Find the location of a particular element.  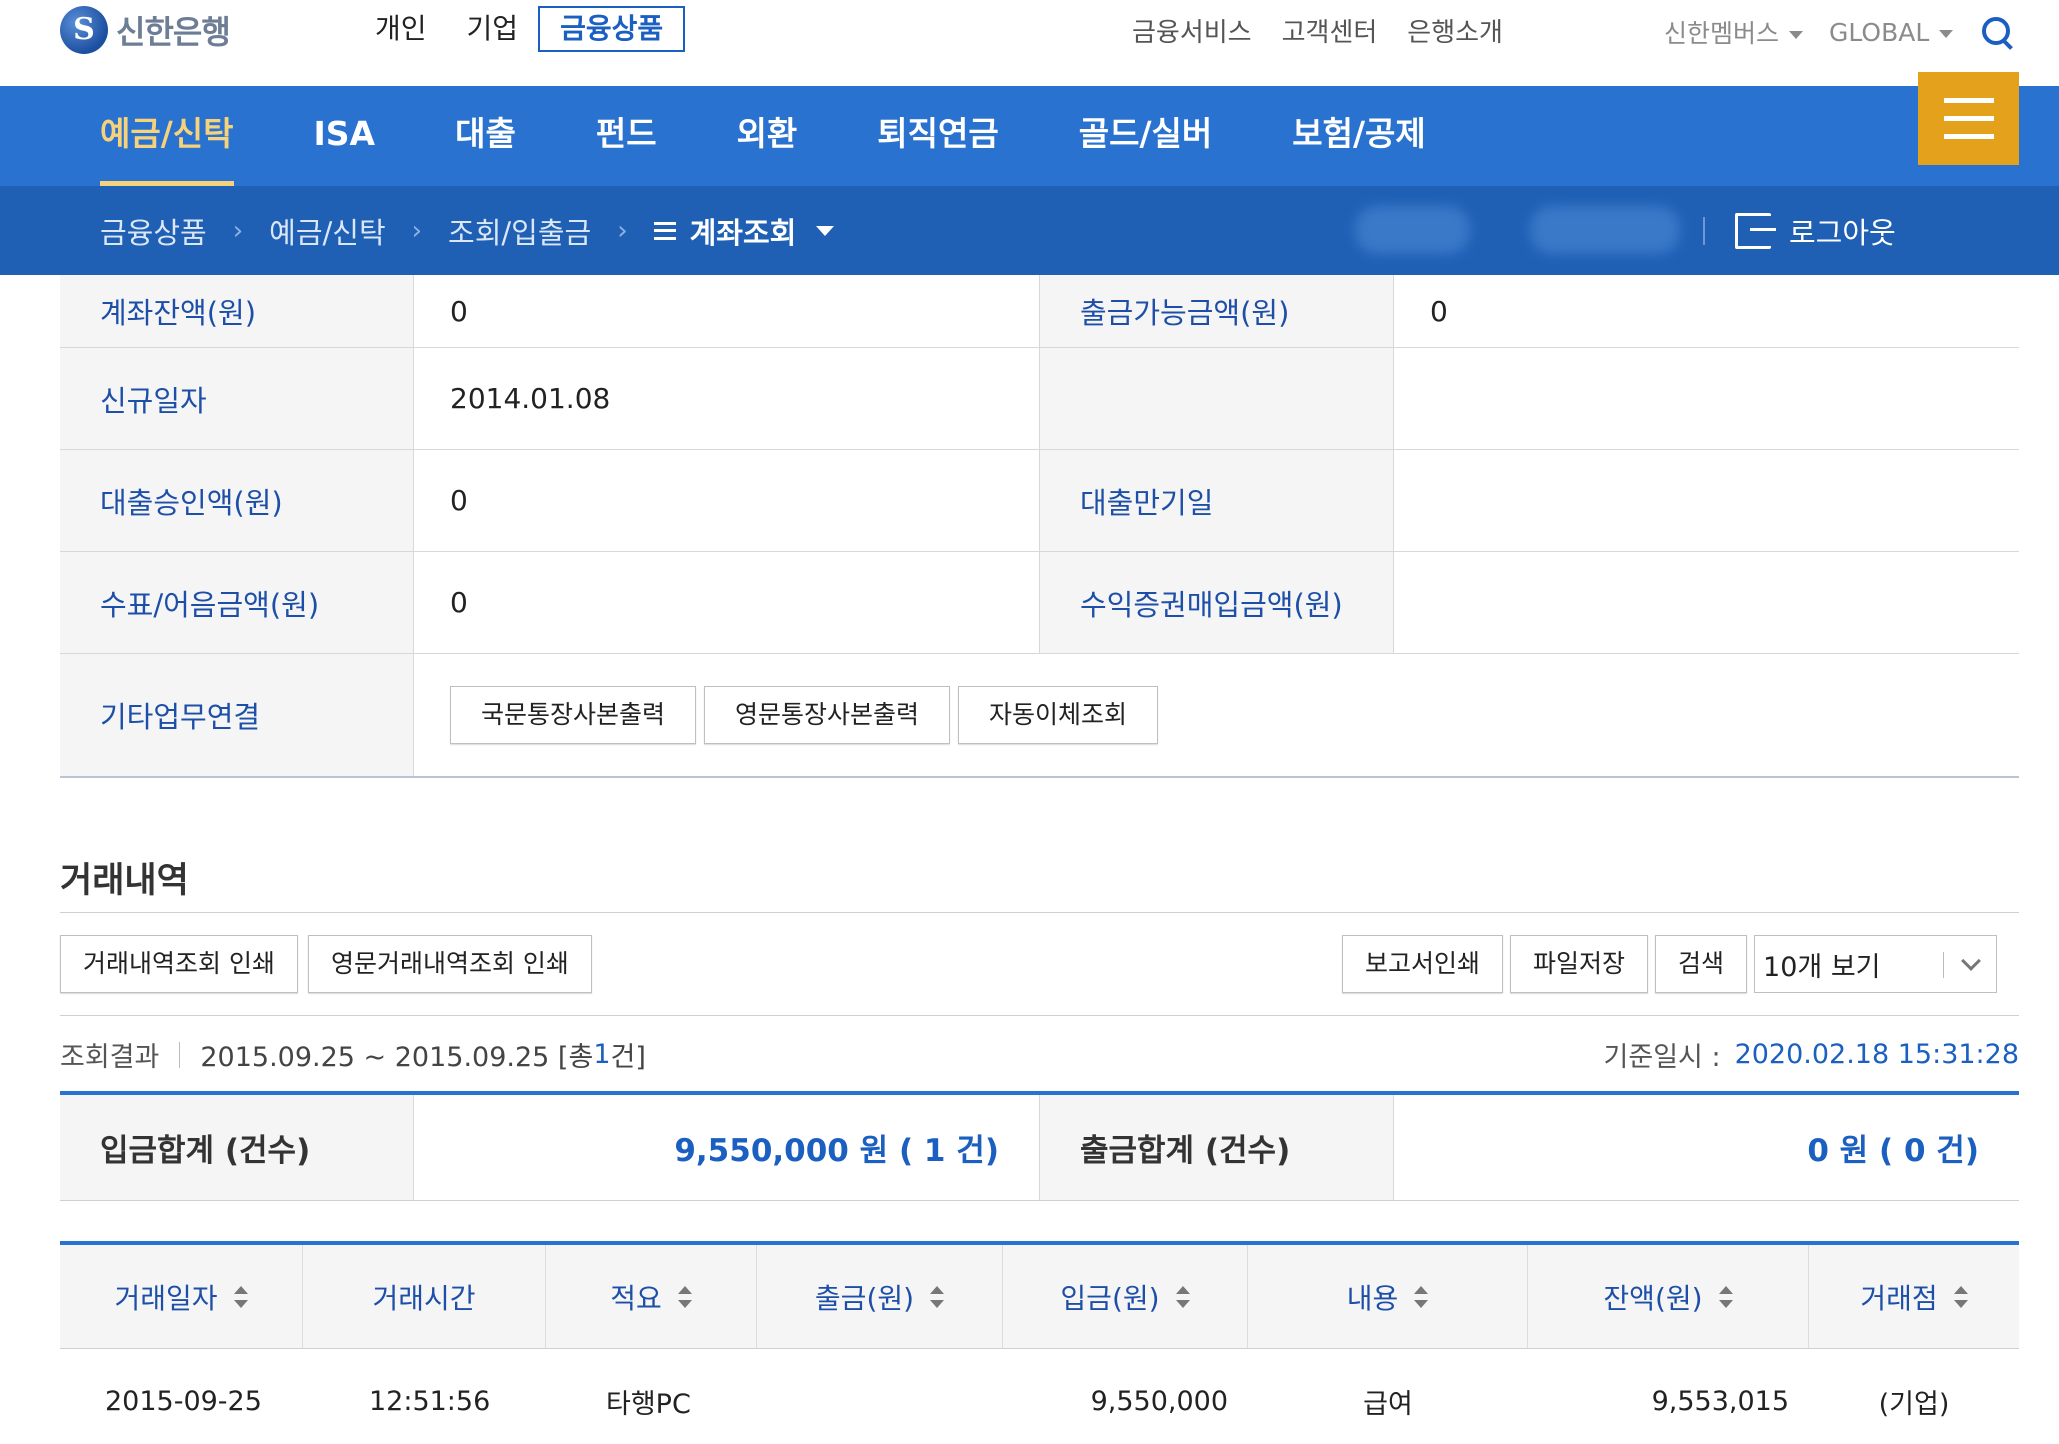

column-header-date: 거래일자 is located at coordinates (181, 1296).